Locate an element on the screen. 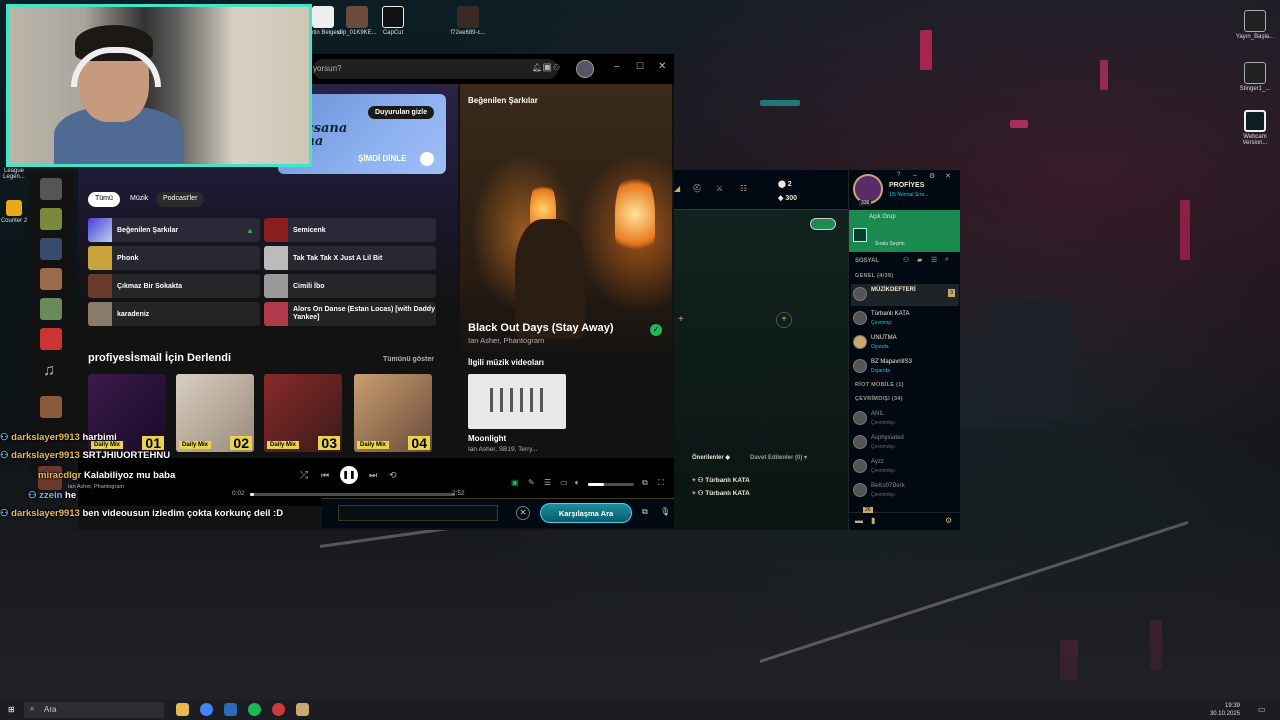 The image size is (1280, 720). shuffle-icon: ⤮ is located at coordinates (304, 475).